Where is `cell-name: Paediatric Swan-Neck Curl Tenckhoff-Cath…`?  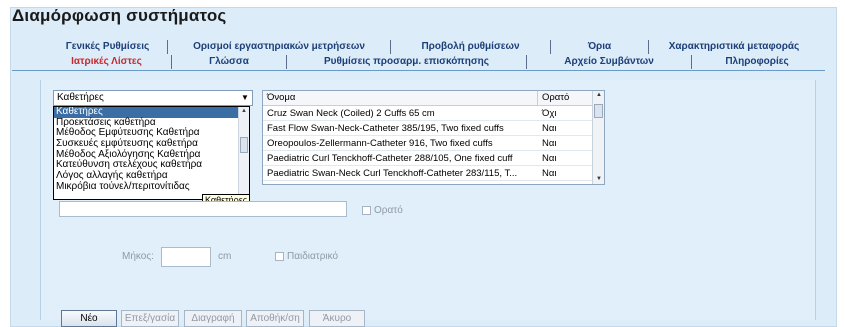 cell-name: Paediatric Swan-Neck Curl Tenckhoff-Cath… is located at coordinates (392, 173).